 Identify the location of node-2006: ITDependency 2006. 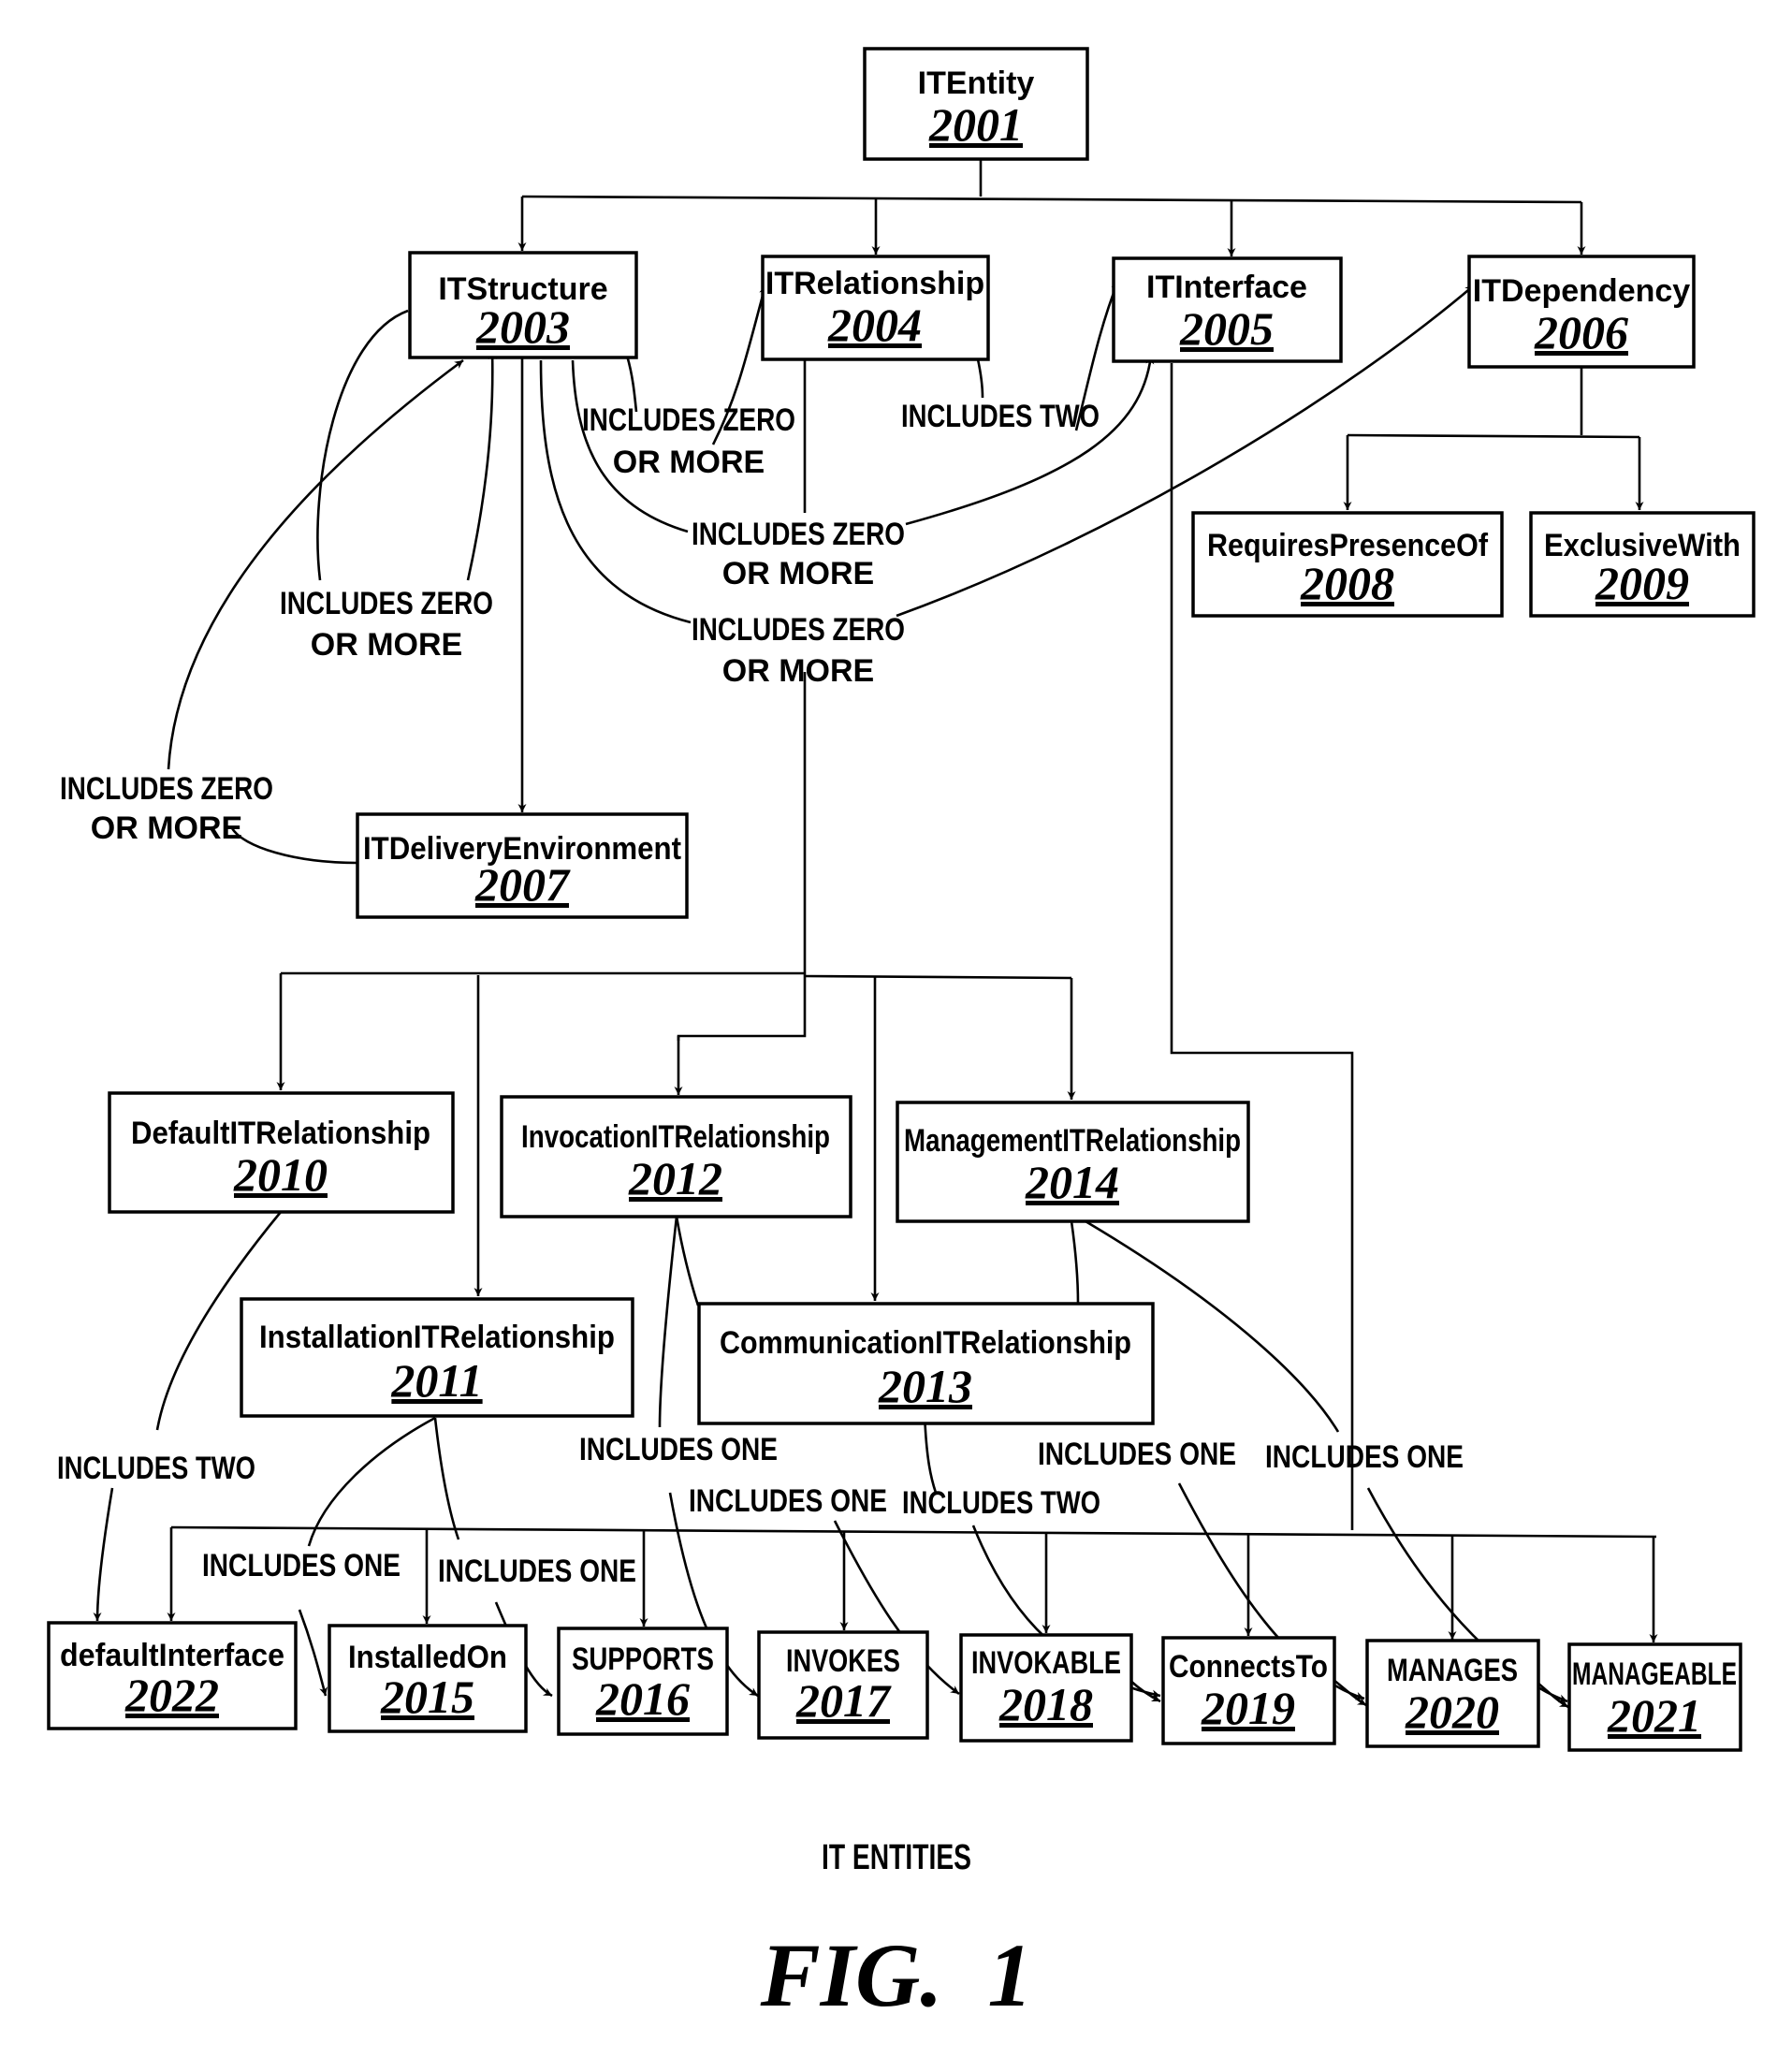
(1581, 312).